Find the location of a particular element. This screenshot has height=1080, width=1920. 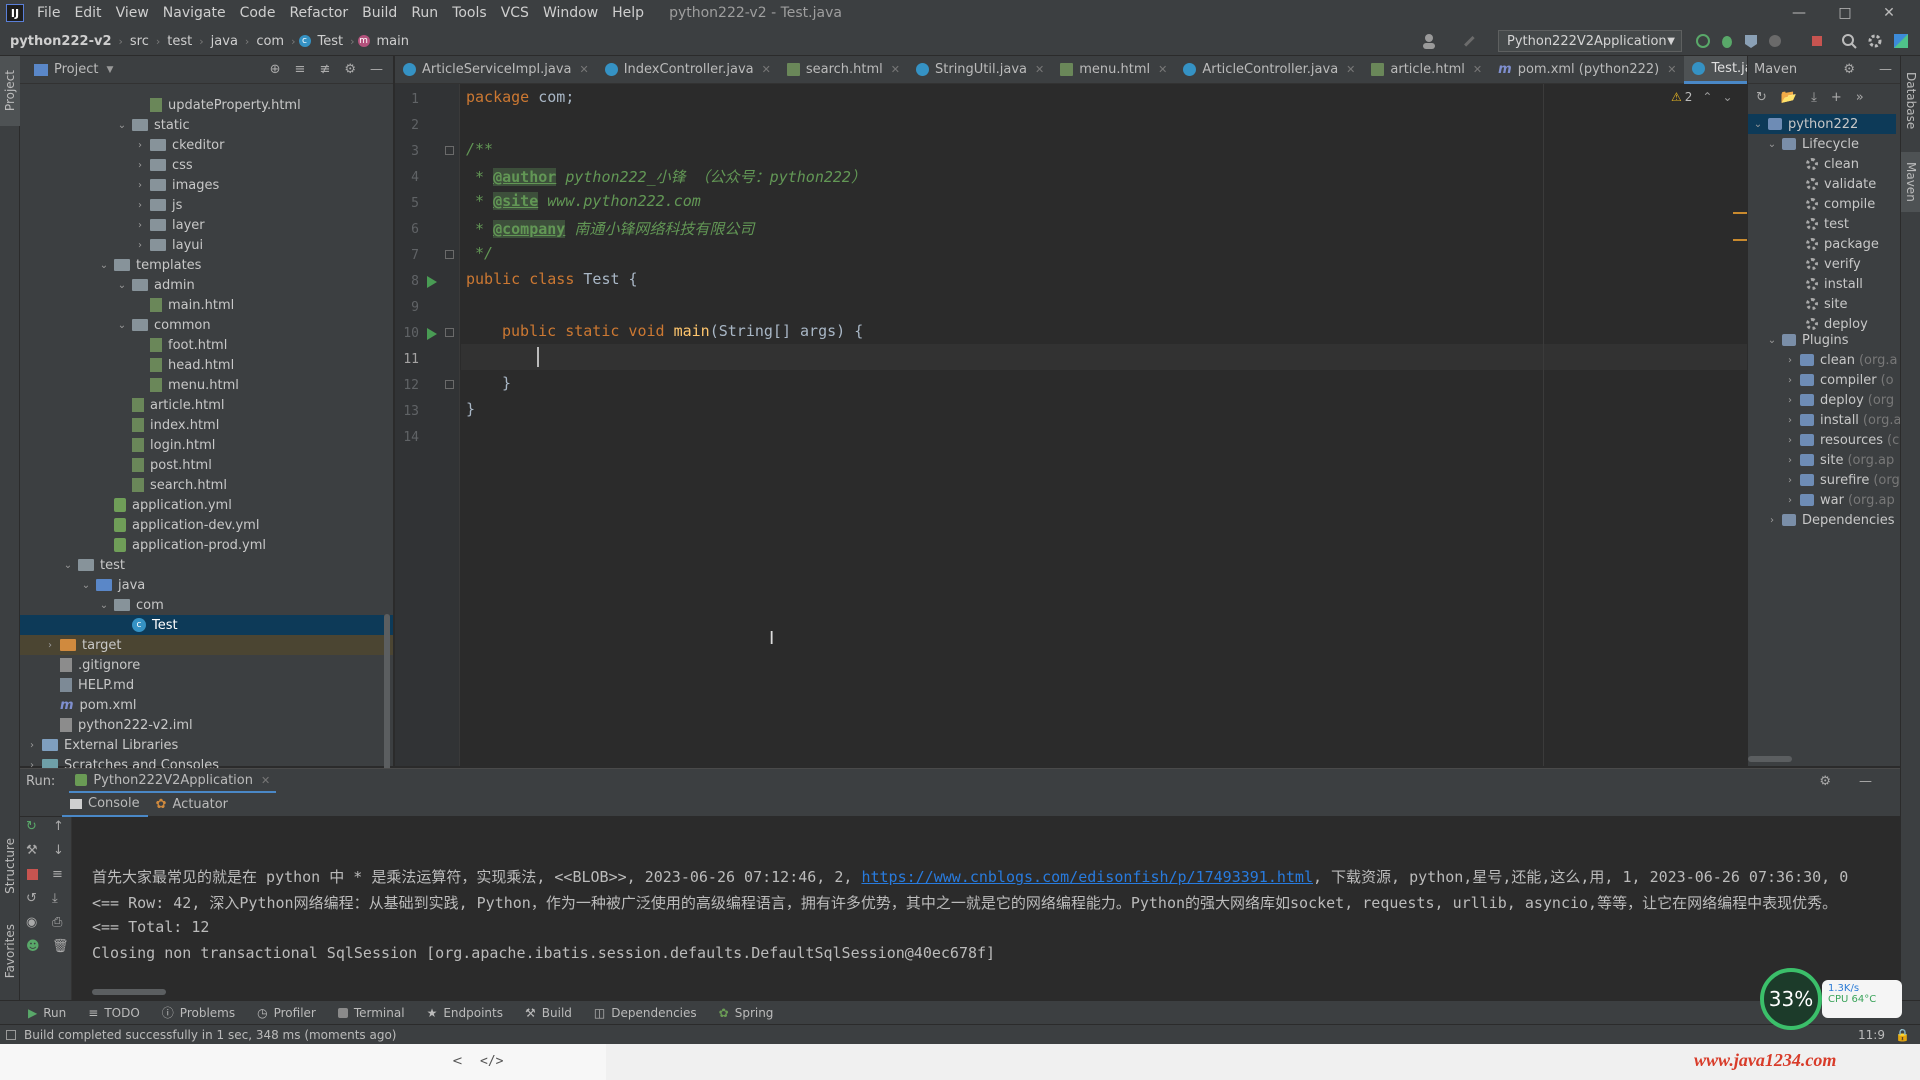

inspection-widget: ⚠ 2 ⌃ ⌄ is located at coordinates (1702, 97).